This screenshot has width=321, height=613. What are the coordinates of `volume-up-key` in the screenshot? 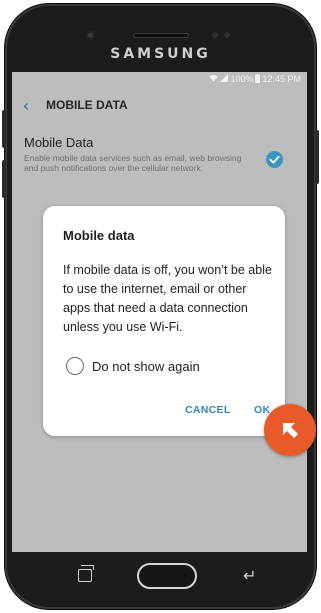 It's located at (4, 129).